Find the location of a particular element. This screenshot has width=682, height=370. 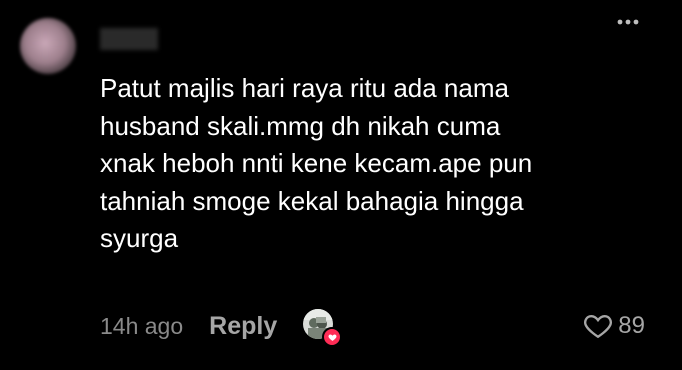

heart-outline-icon is located at coordinates (598, 327).